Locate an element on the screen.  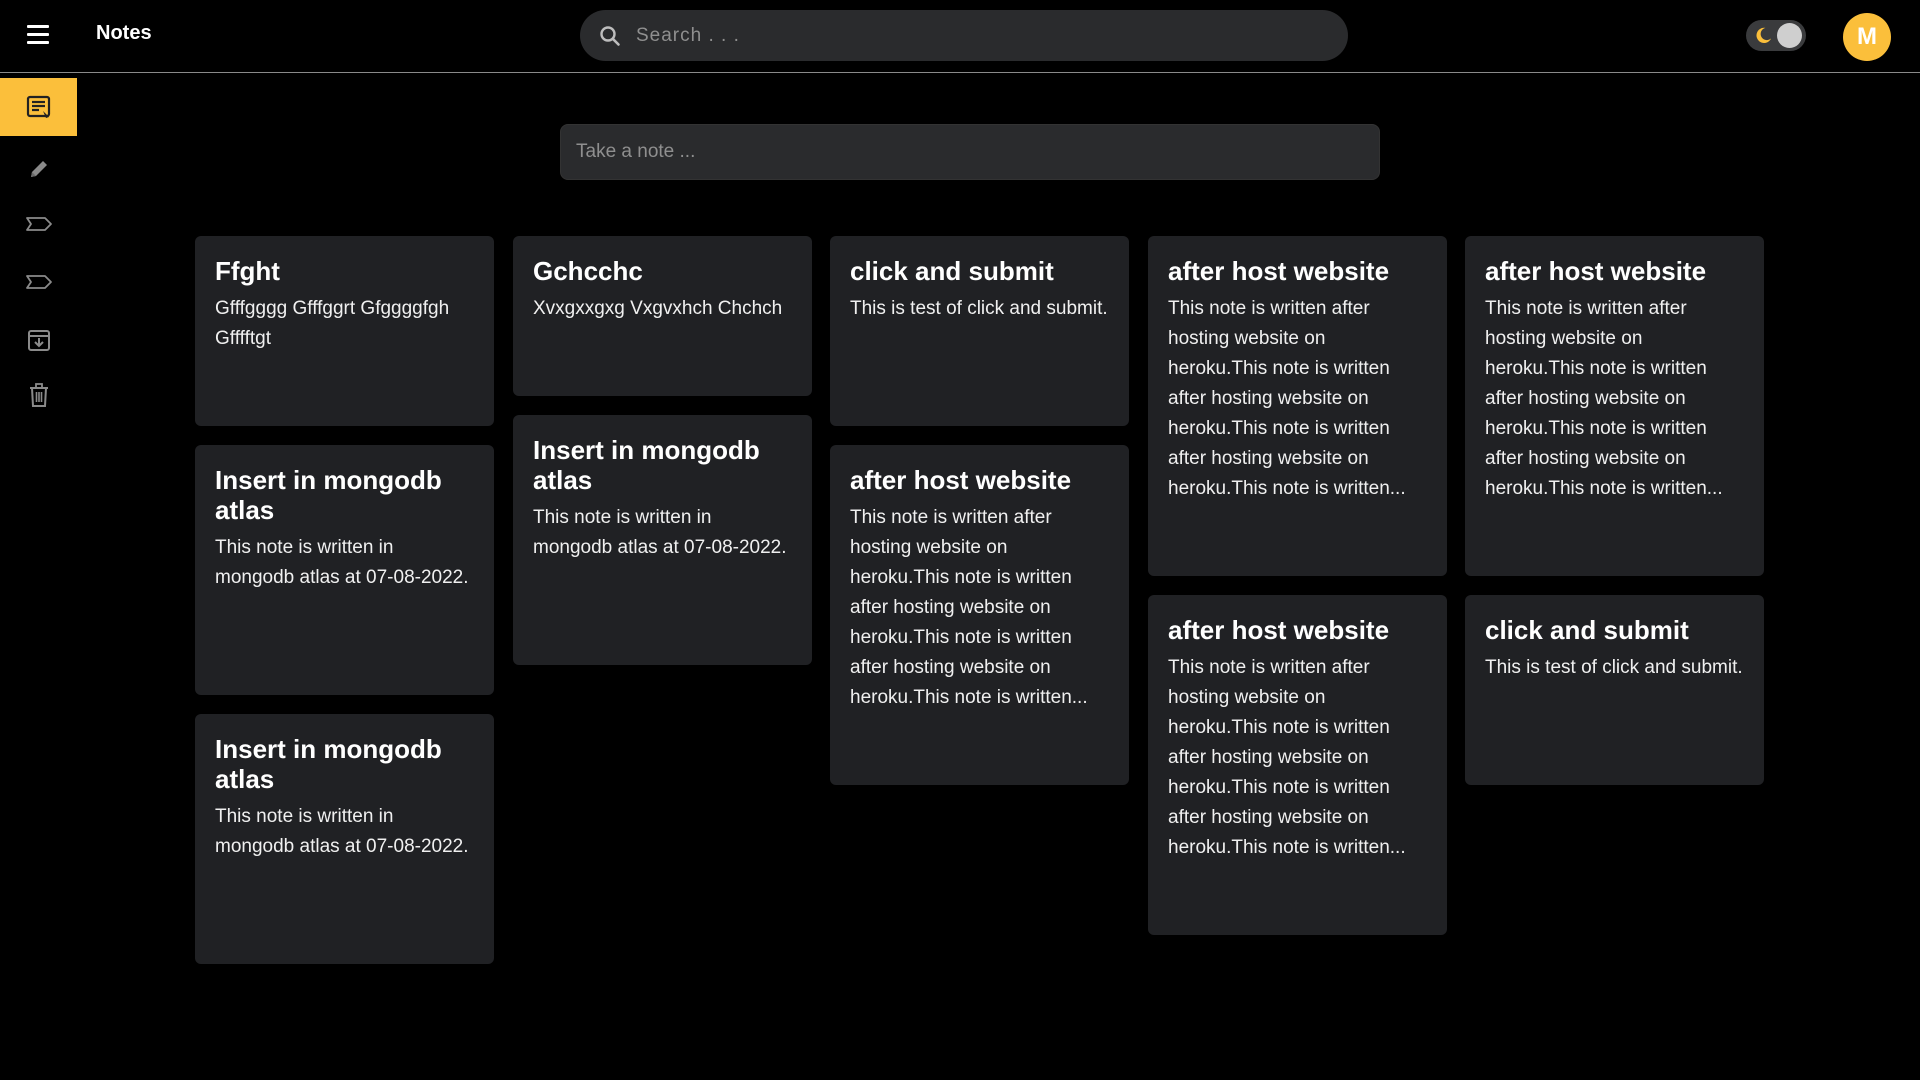
toggle-knob is located at coordinates (1789, 35).